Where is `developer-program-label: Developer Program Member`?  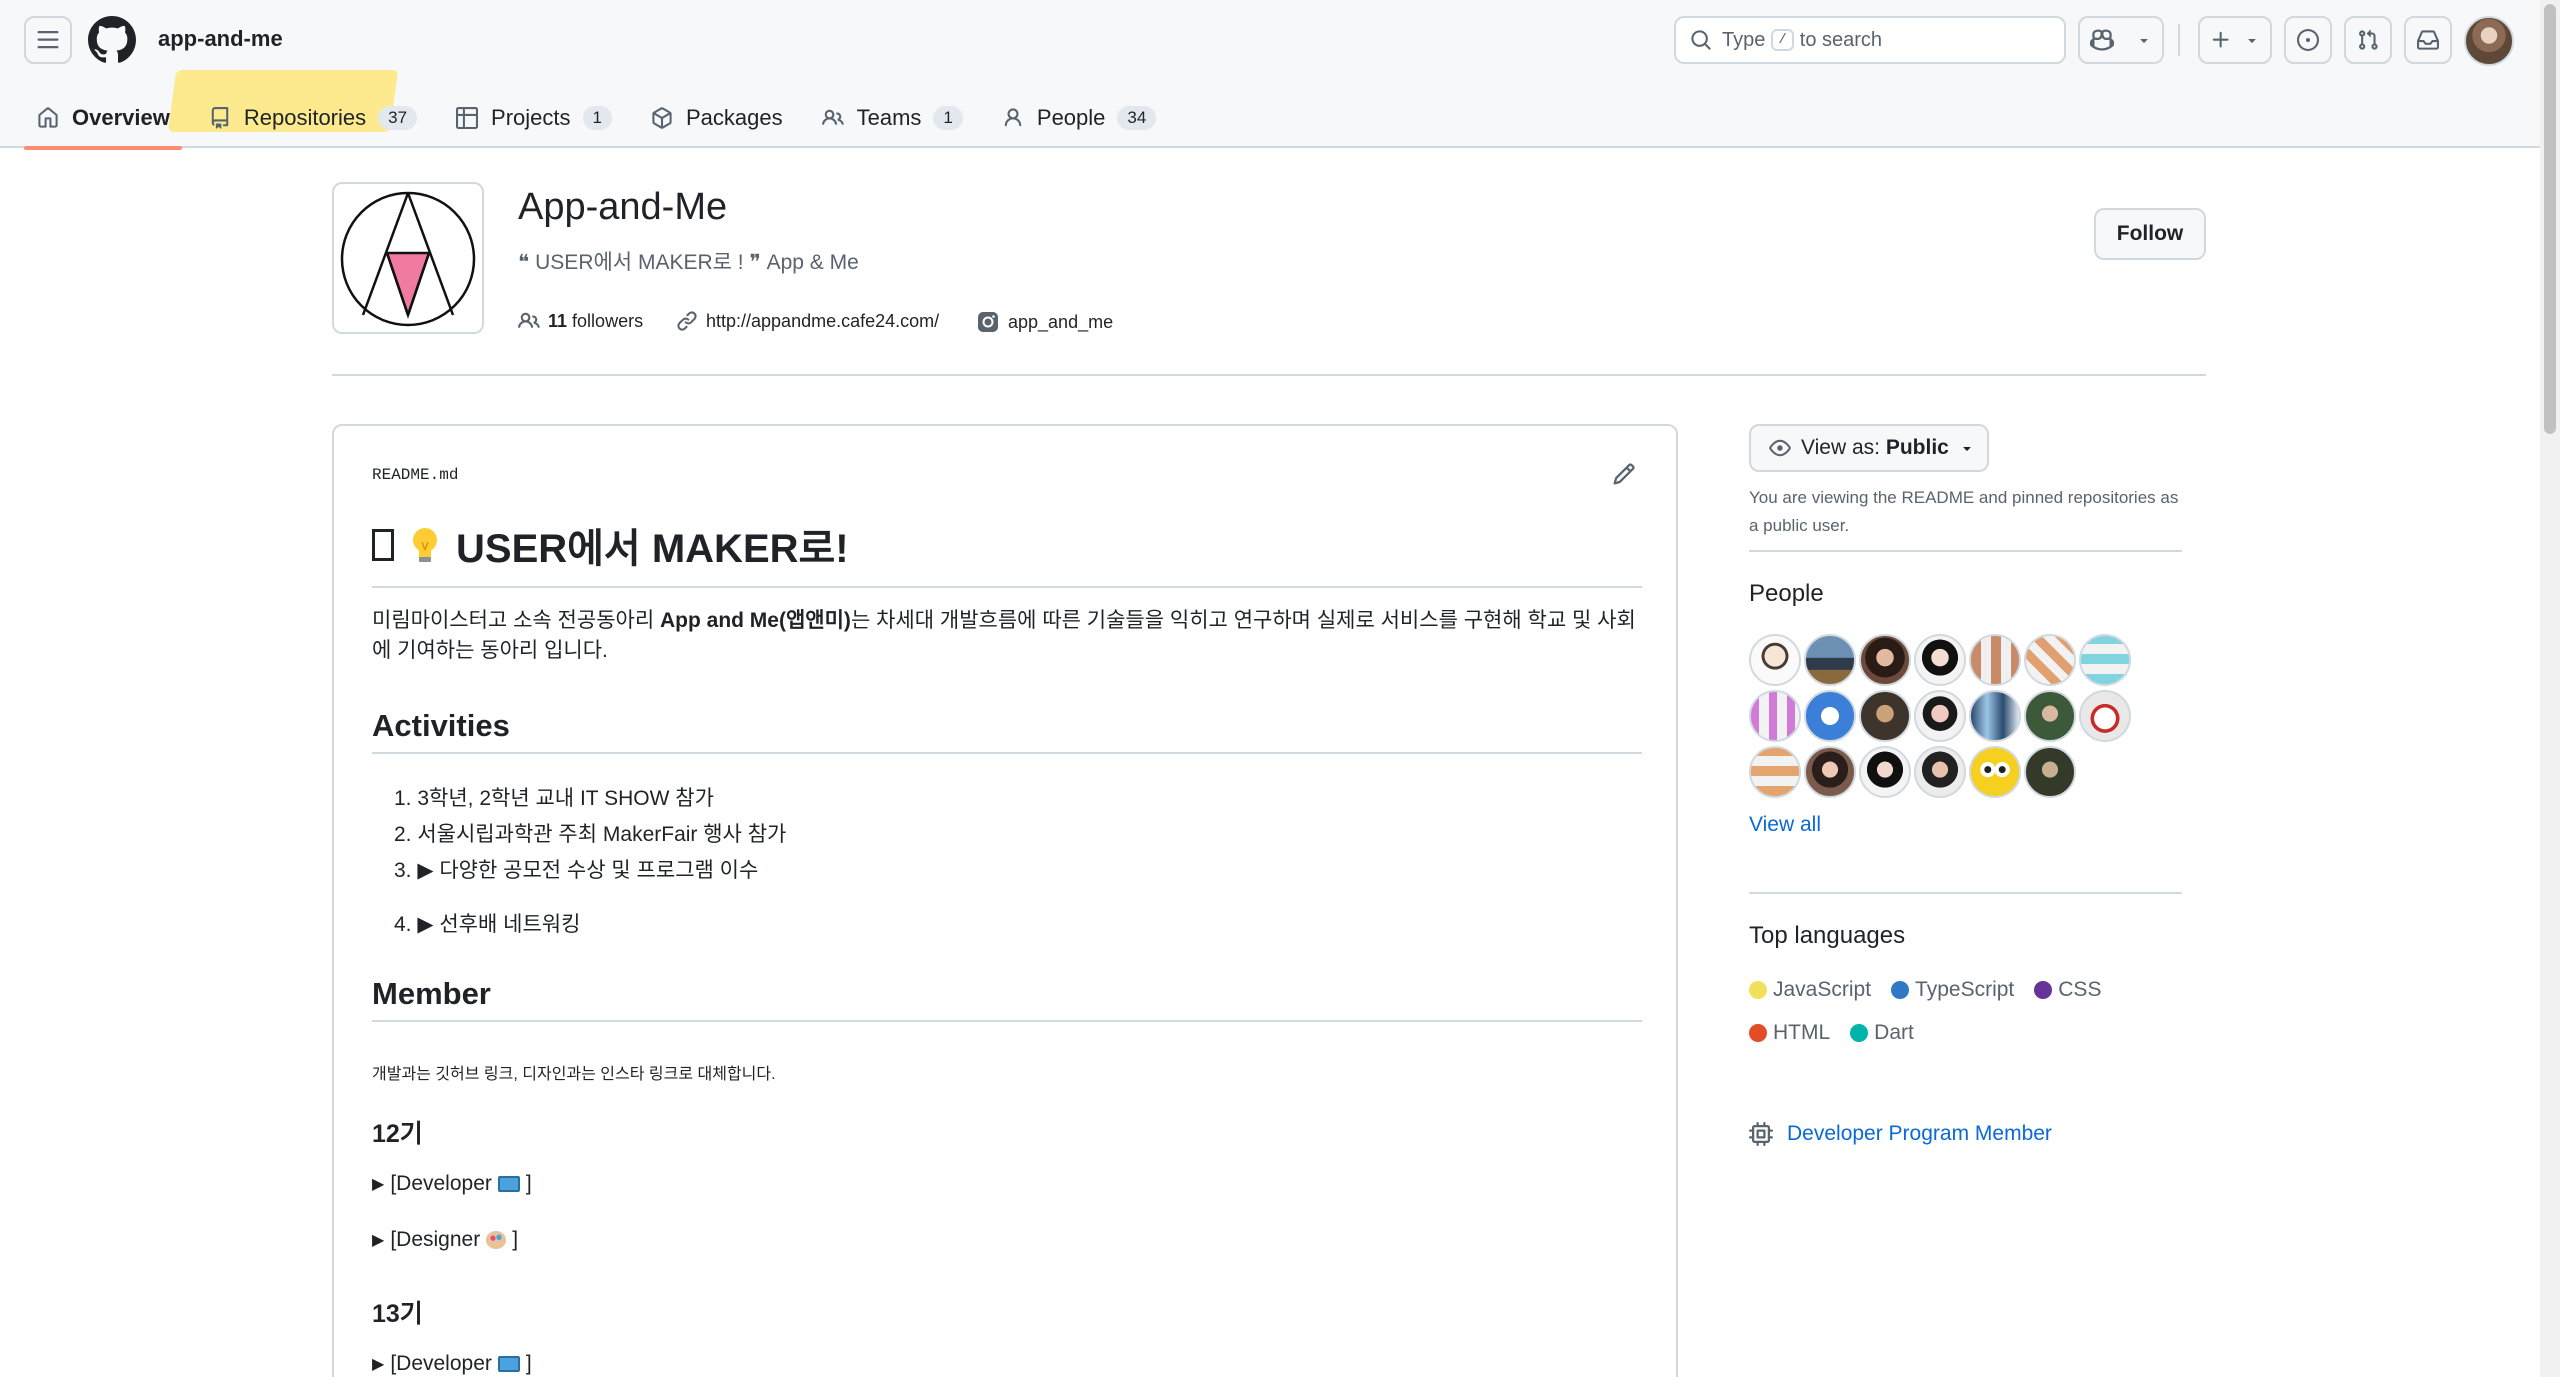 developer-program-label: Developer Program Member is located at coordinates (1919, 1133).